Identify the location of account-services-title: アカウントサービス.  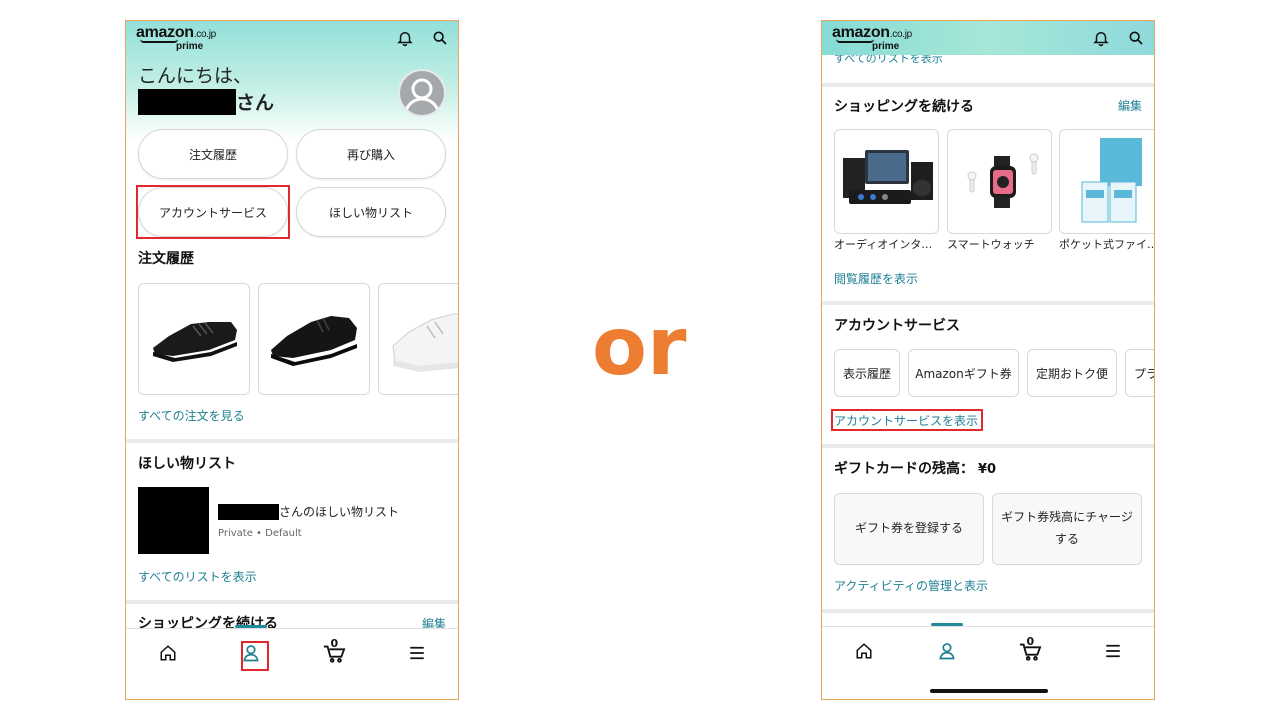
(897, 326).